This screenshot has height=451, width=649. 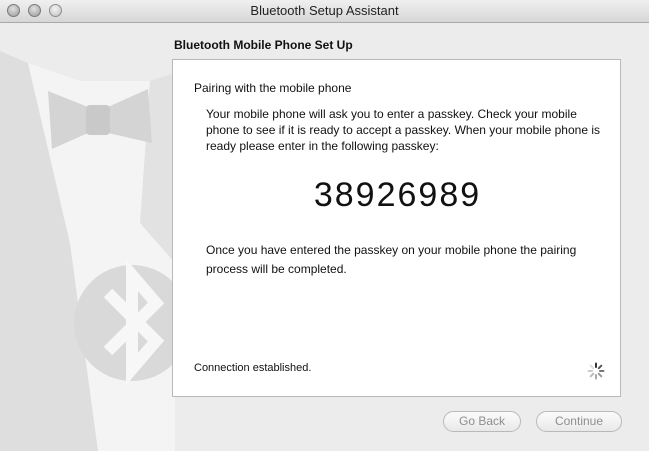 I want to click on passkey-display: 38926989, so click(x=397, y=195).